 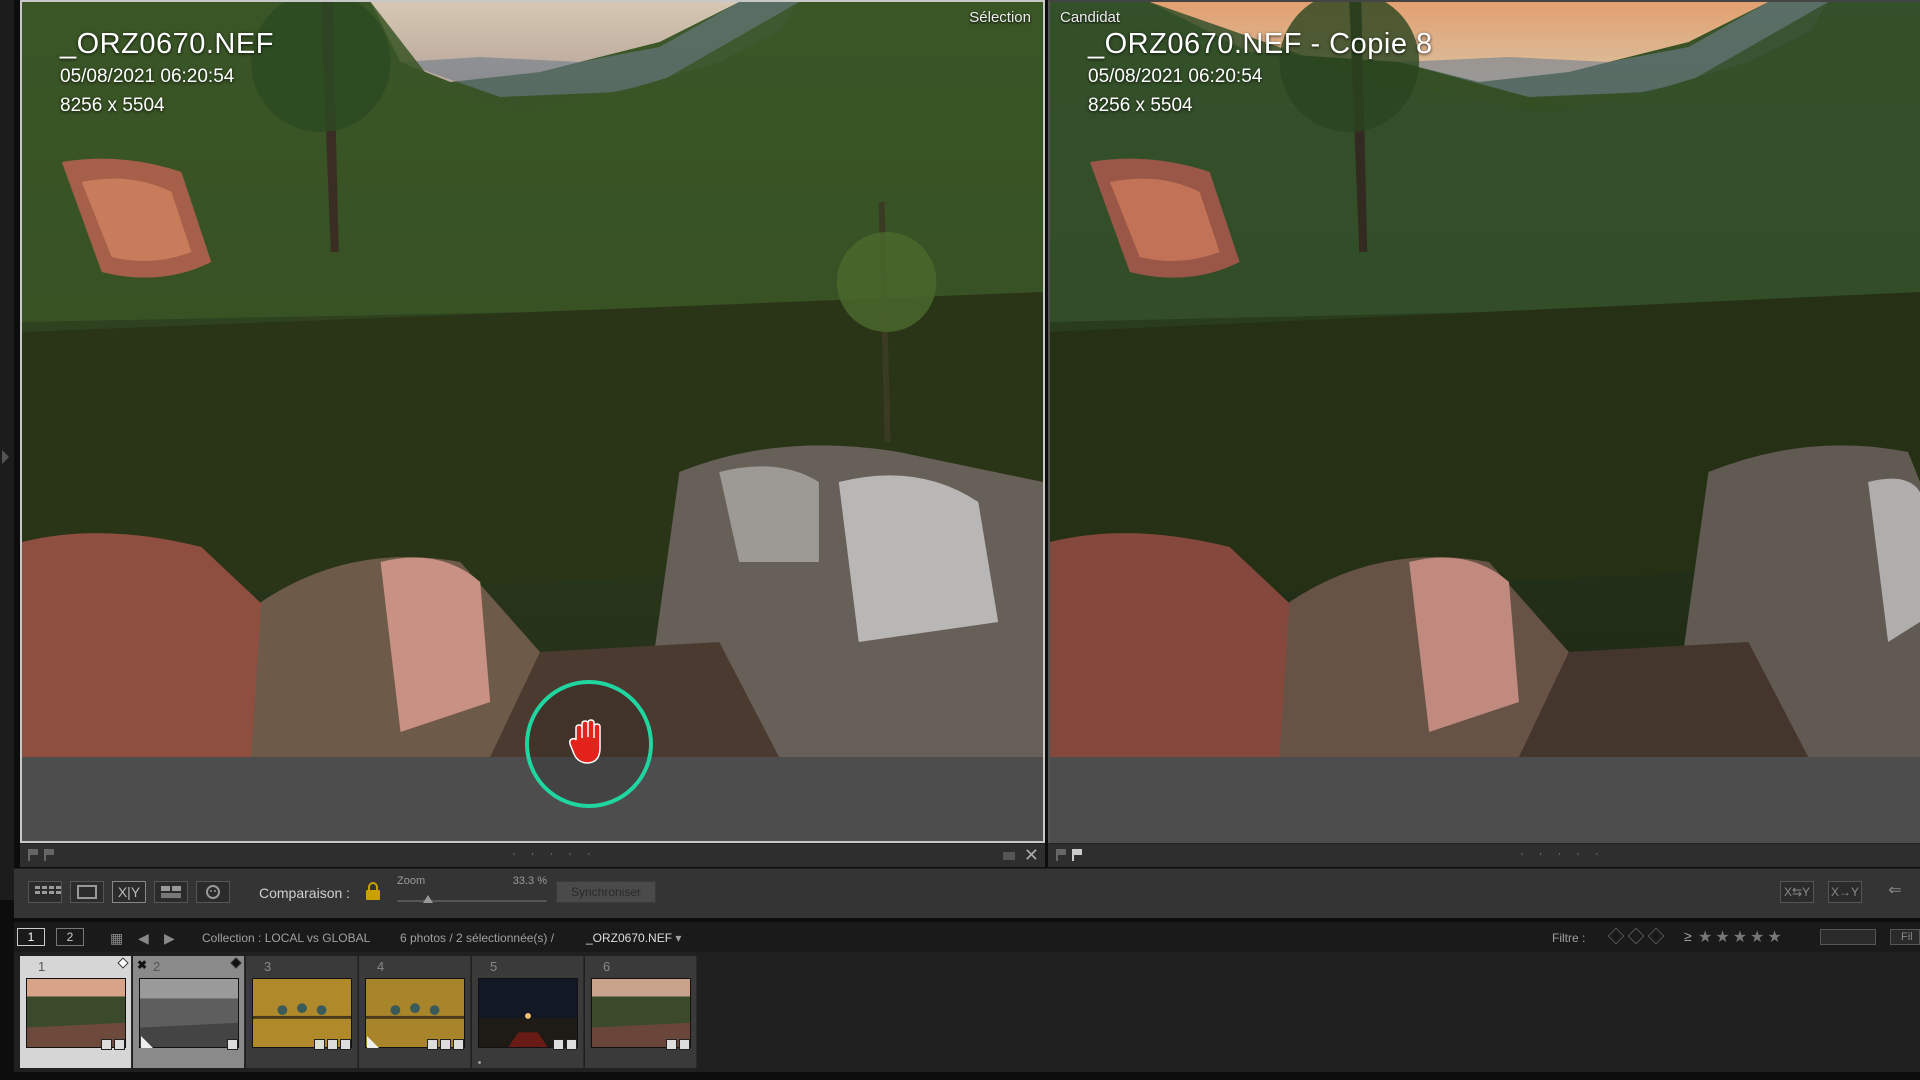 I want to click on thumbnail, so click(x=189, y=1013).